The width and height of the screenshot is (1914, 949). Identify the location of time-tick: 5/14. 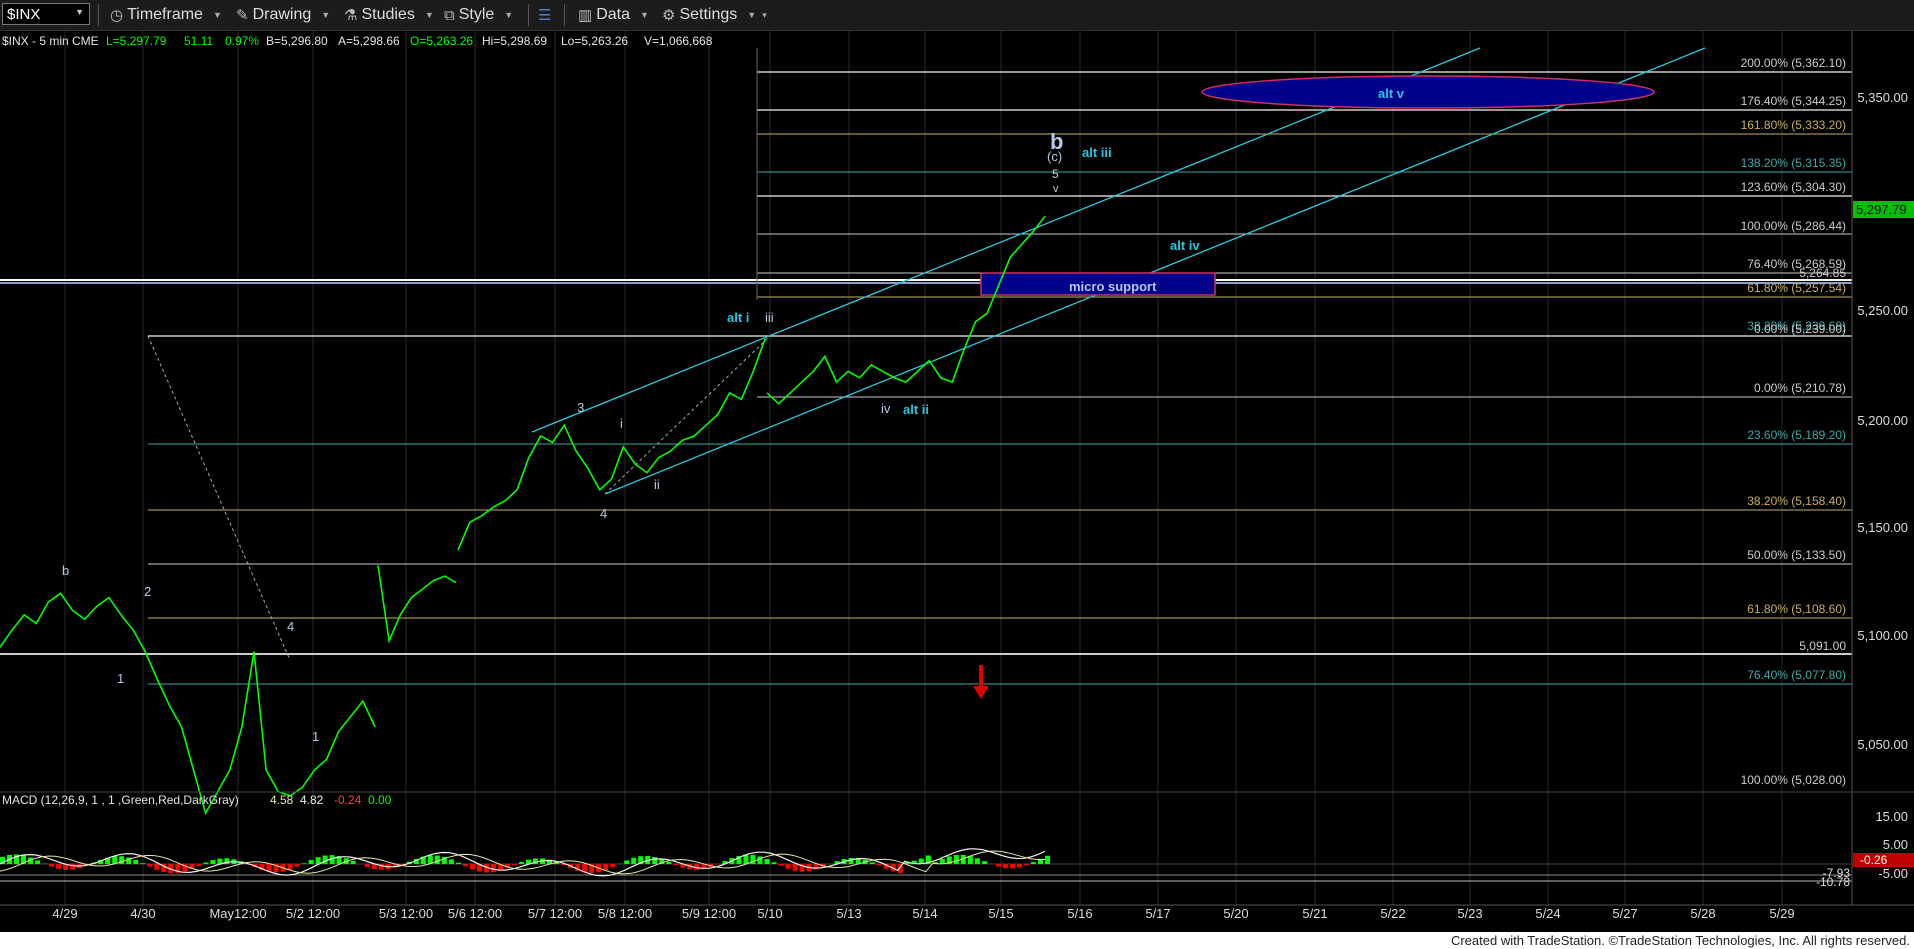
(924, 913).